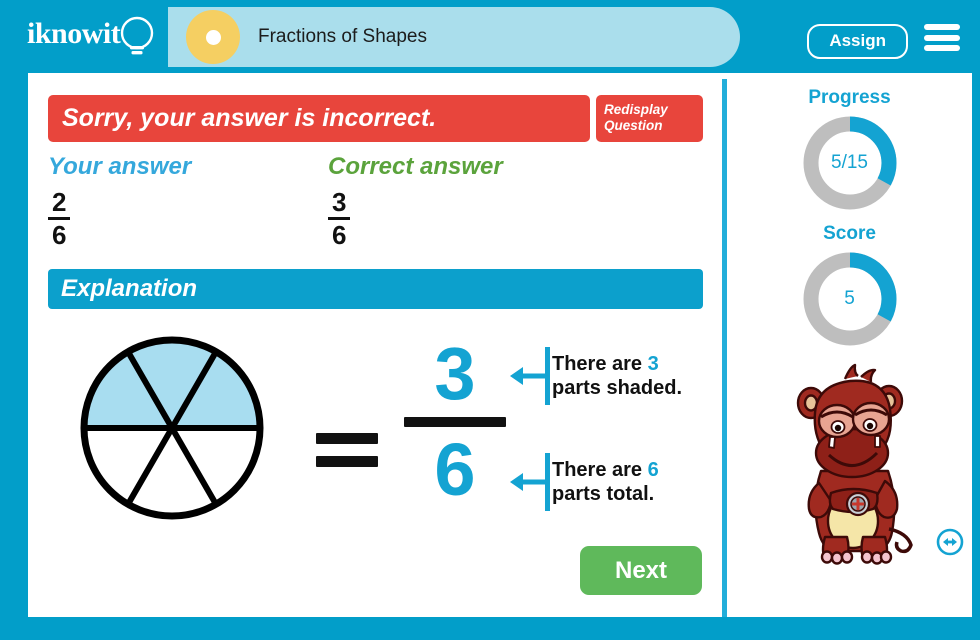  What do you see at coordinates (249, 118) in the screenshot?
I see `result-banner-text: Sorry, your answer is incorrect.` at bounding box center [249, 118].